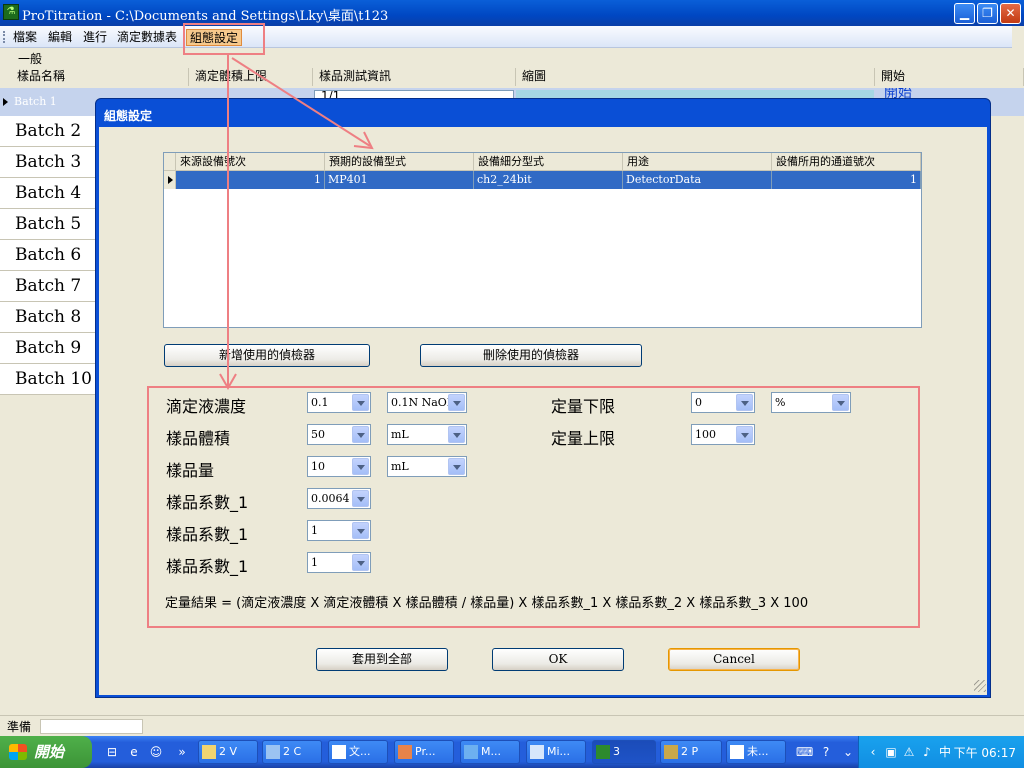  I want to click on windows-logo-icon, so click(18, 752).